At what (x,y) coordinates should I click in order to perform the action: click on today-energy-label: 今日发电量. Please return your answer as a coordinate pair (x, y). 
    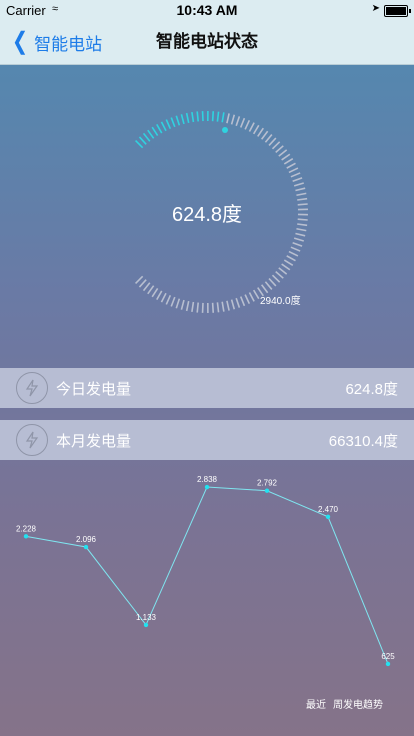
    Looking at the image, I should click on (94, 389).